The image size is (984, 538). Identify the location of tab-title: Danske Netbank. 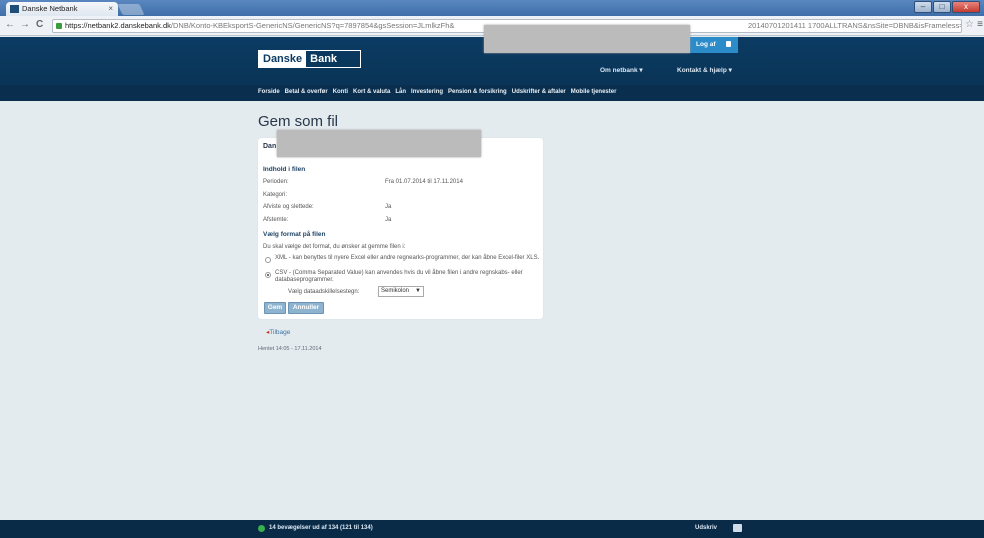
(50, 8).